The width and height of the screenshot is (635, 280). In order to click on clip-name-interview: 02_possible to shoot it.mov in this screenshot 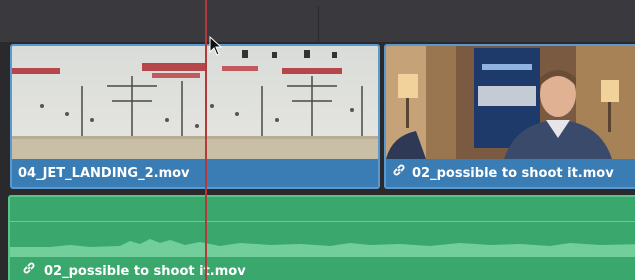, I will do `click(513, 173)`.